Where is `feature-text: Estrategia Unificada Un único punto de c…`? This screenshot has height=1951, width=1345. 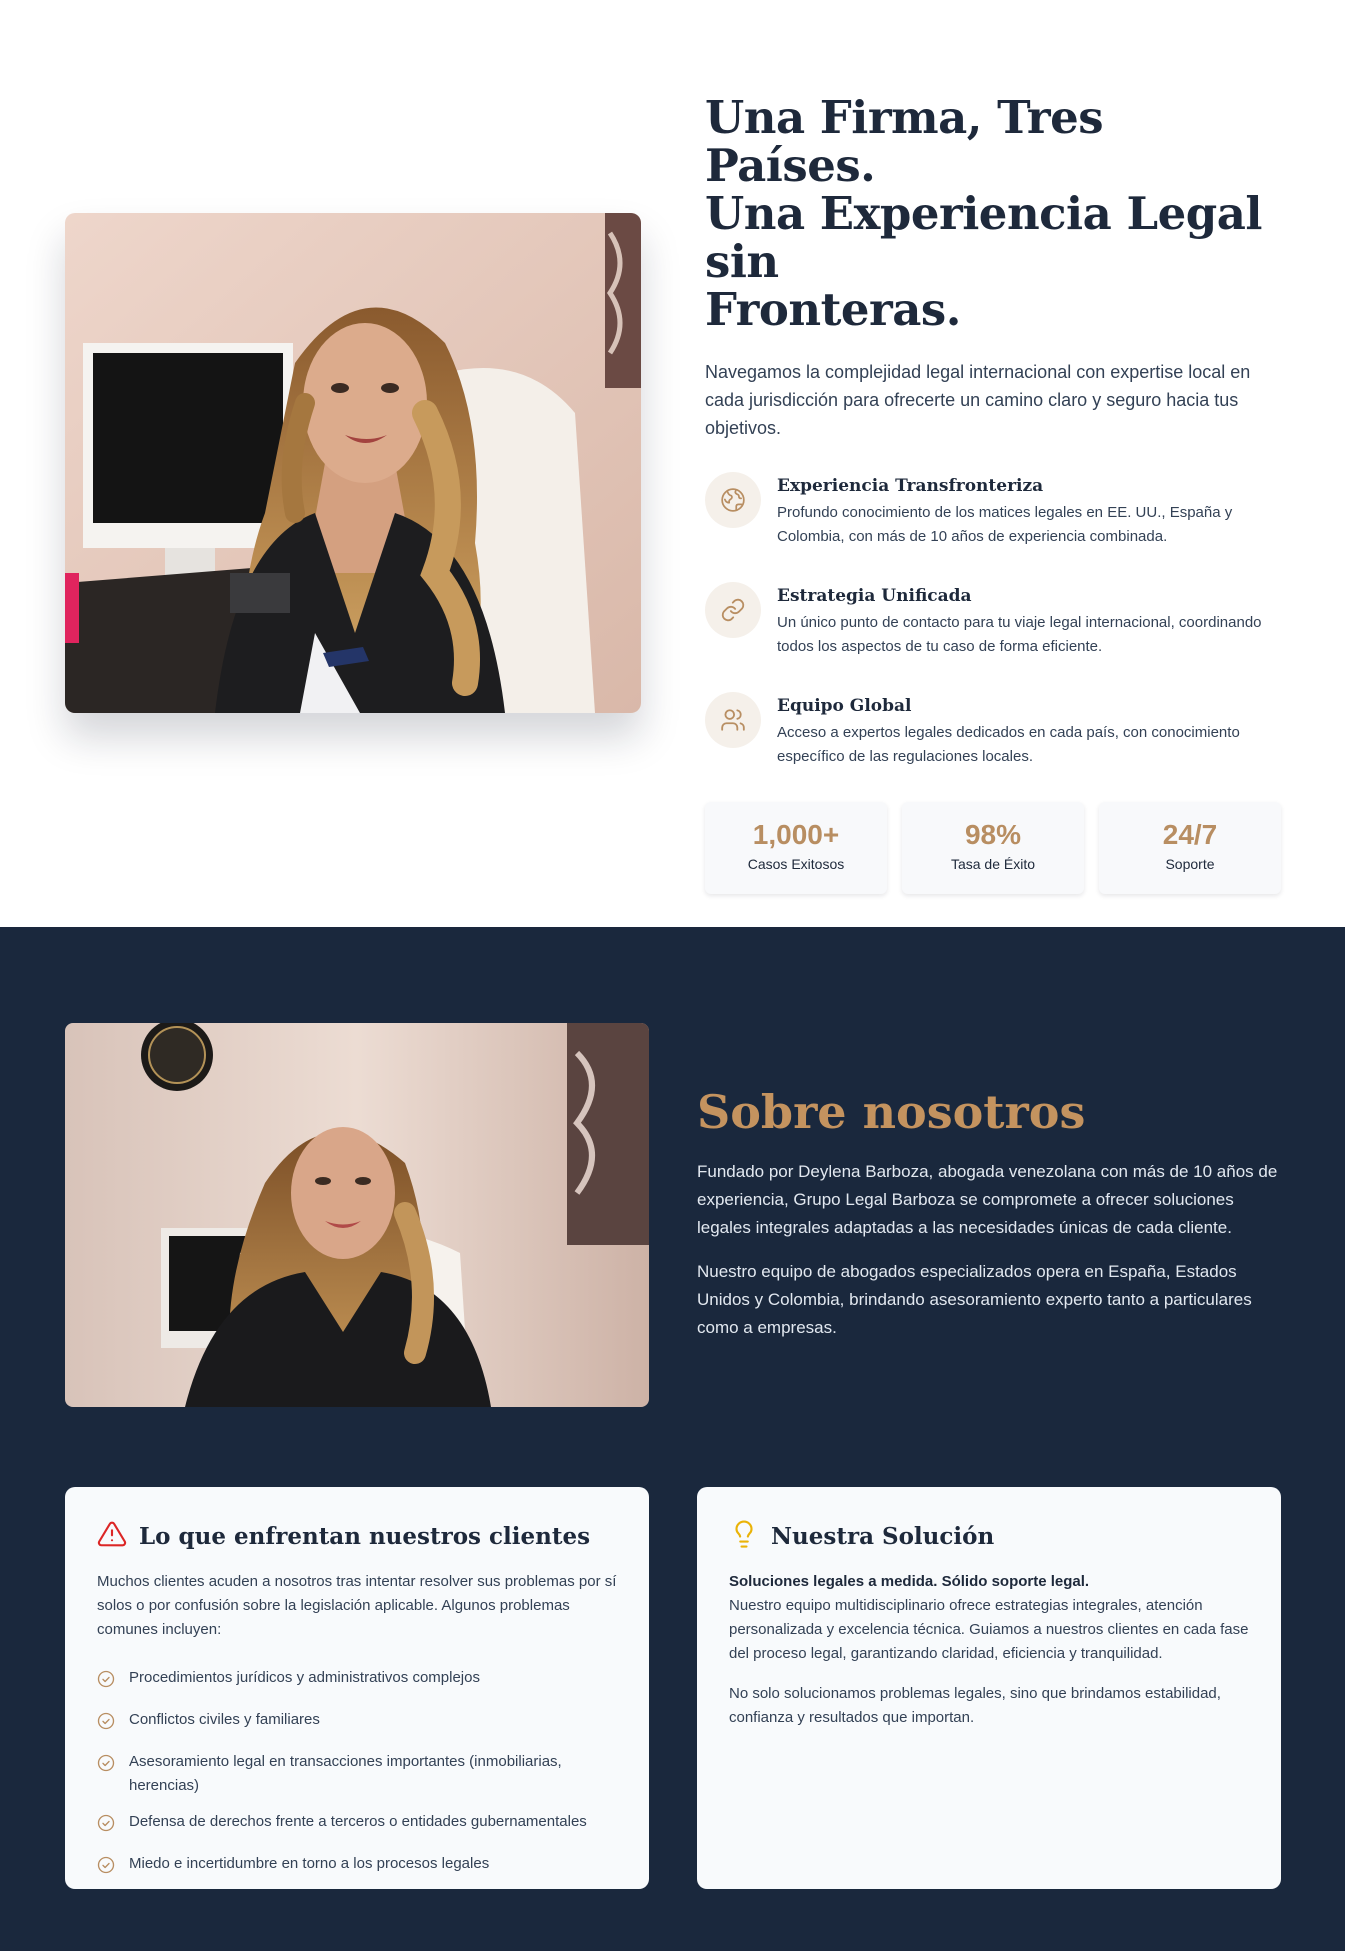
feature-text: Estrategia Unificada Un único punto de c… is located at coordinates (1029, 620).